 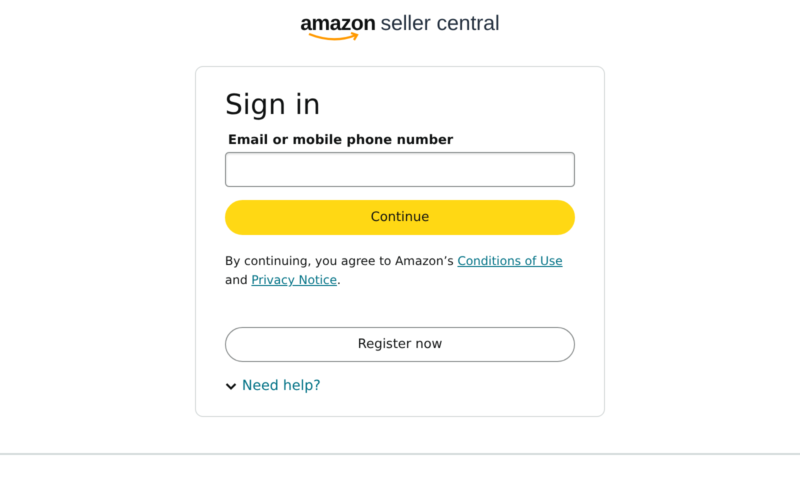 What do you see at coordinates (338, 24) in the screenshot?
I see `brand-logo: amazon` at bounding box center [338, 24].